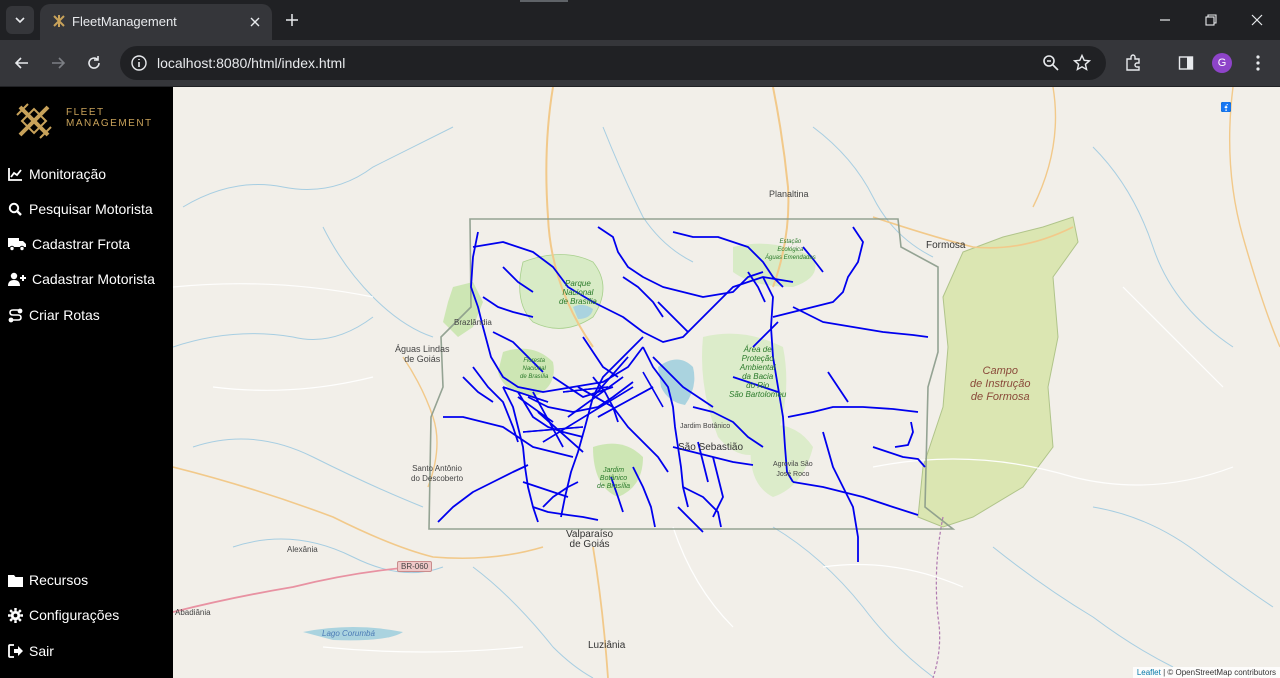  I want to click on url-text: localhost:8080/html/index.html, so click(251, 63).